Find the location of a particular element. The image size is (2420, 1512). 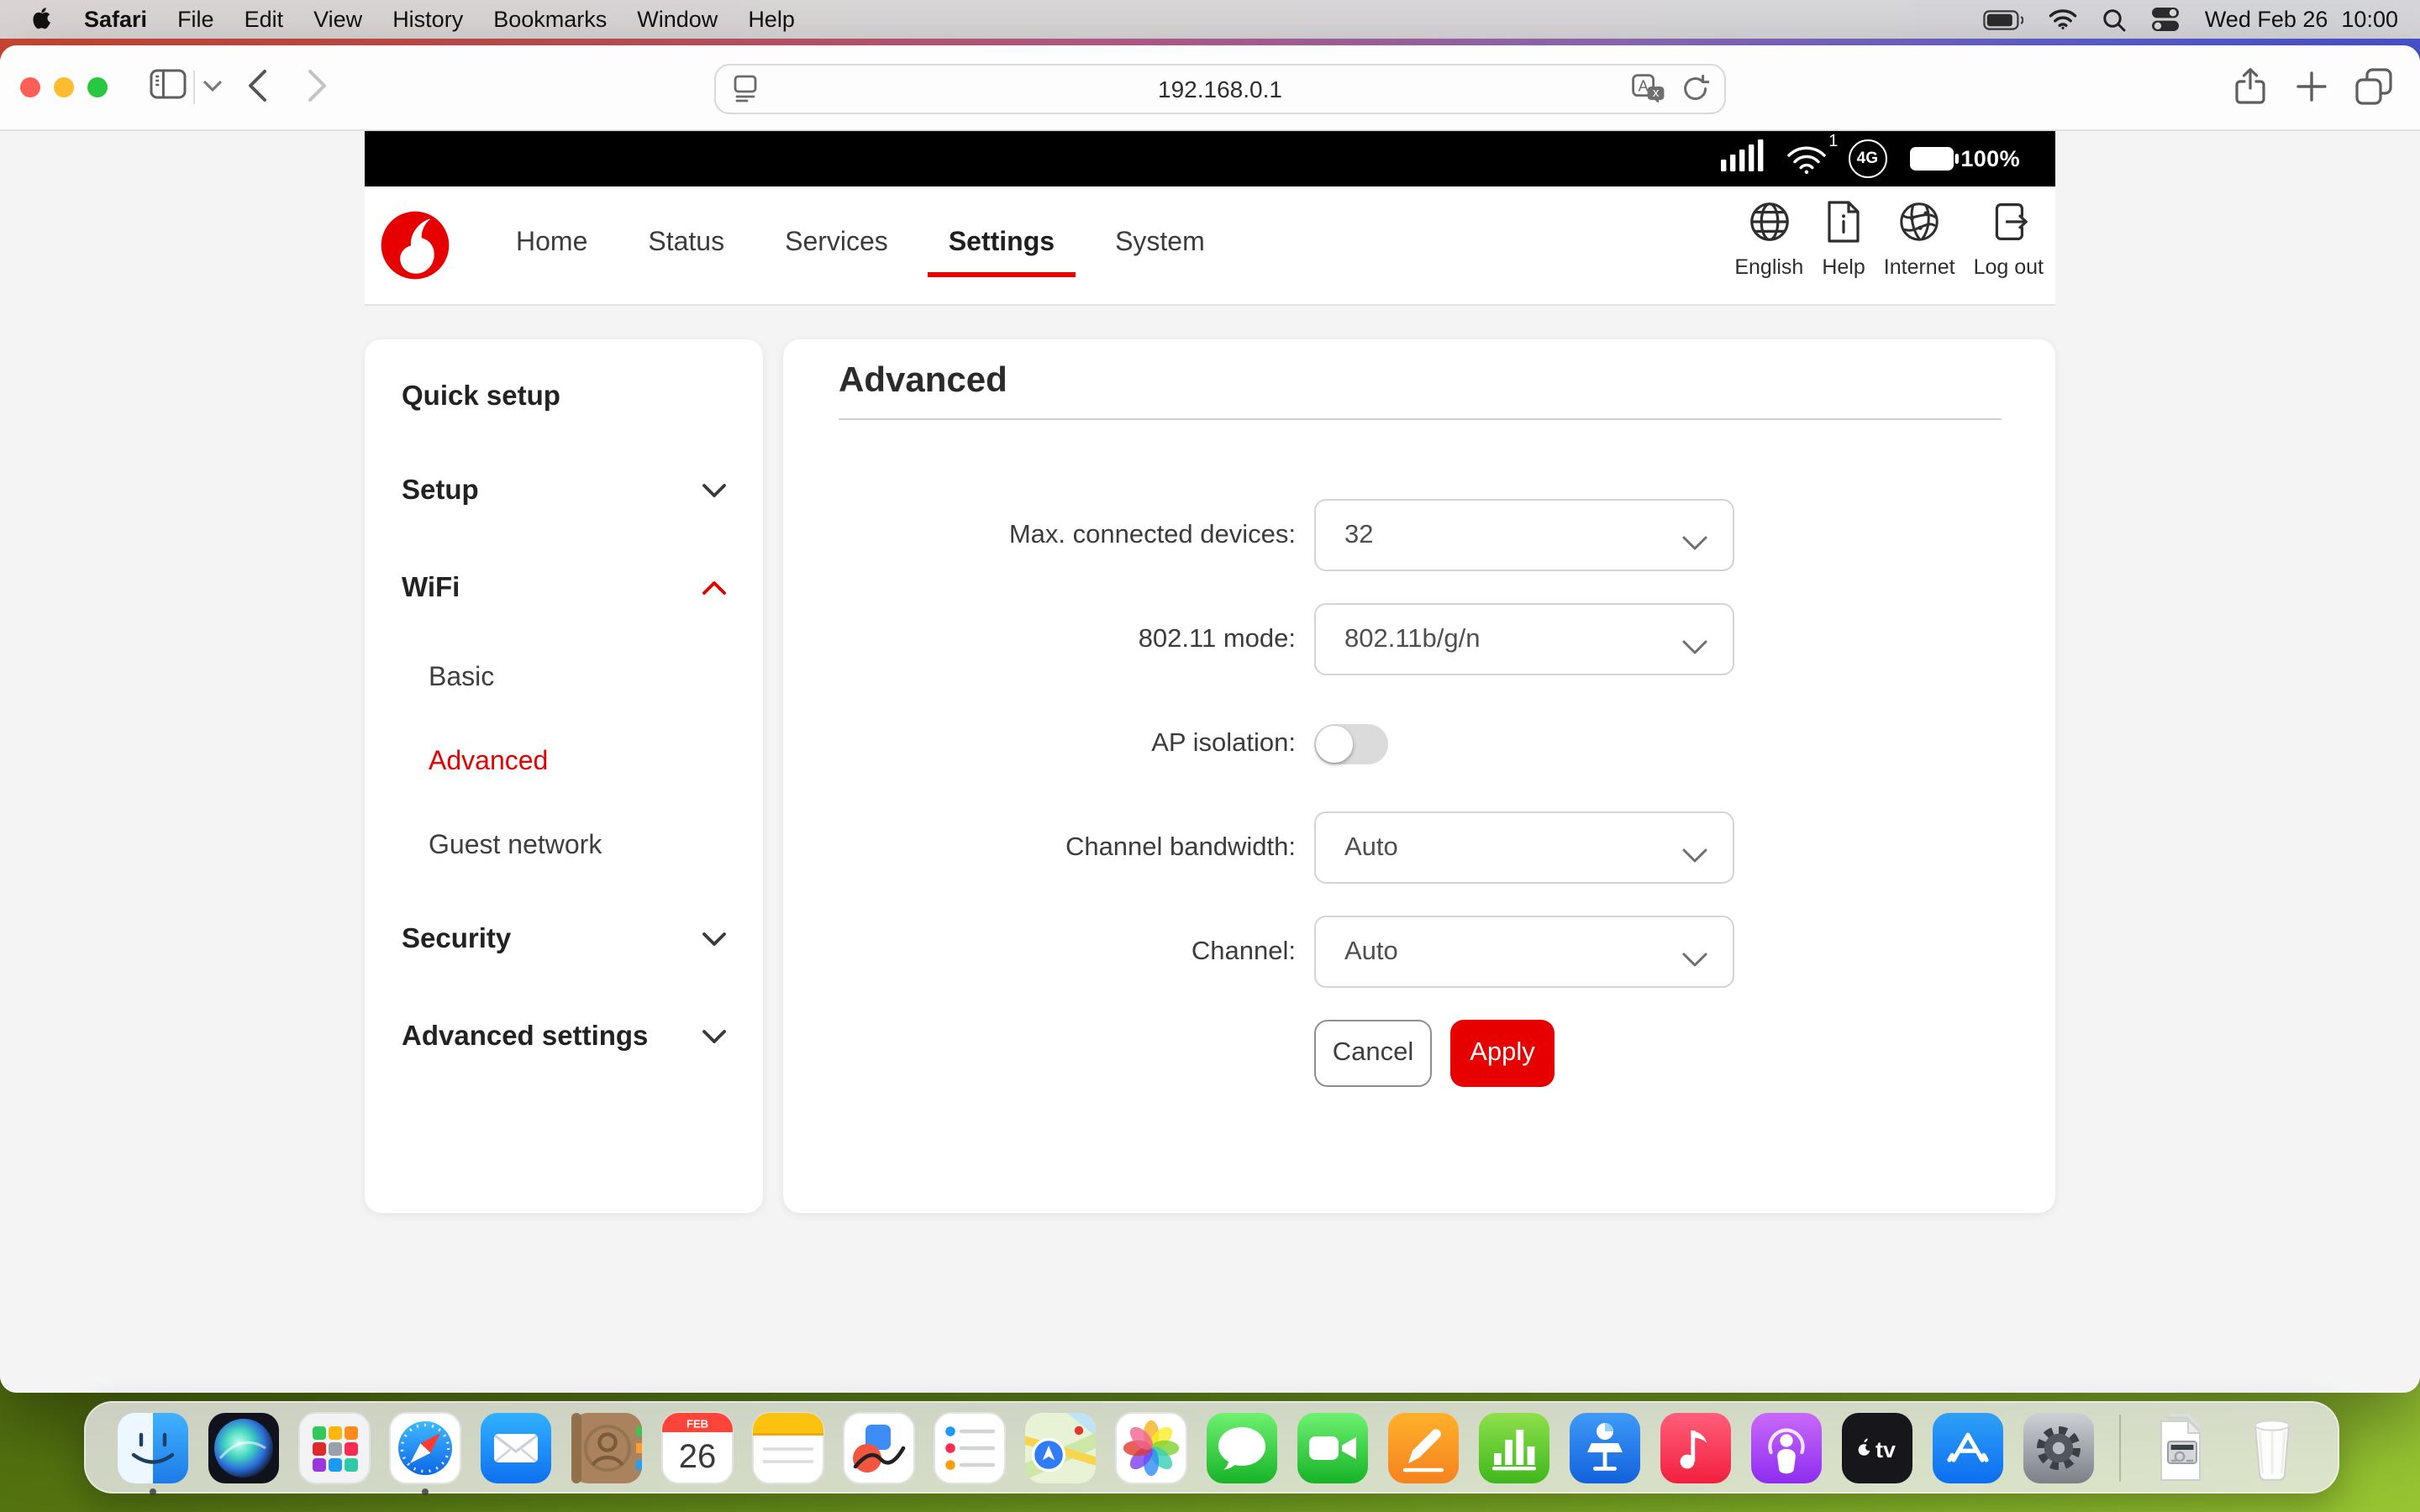

dock-item-keynote-icon is located at coordinates (1604, 1447).